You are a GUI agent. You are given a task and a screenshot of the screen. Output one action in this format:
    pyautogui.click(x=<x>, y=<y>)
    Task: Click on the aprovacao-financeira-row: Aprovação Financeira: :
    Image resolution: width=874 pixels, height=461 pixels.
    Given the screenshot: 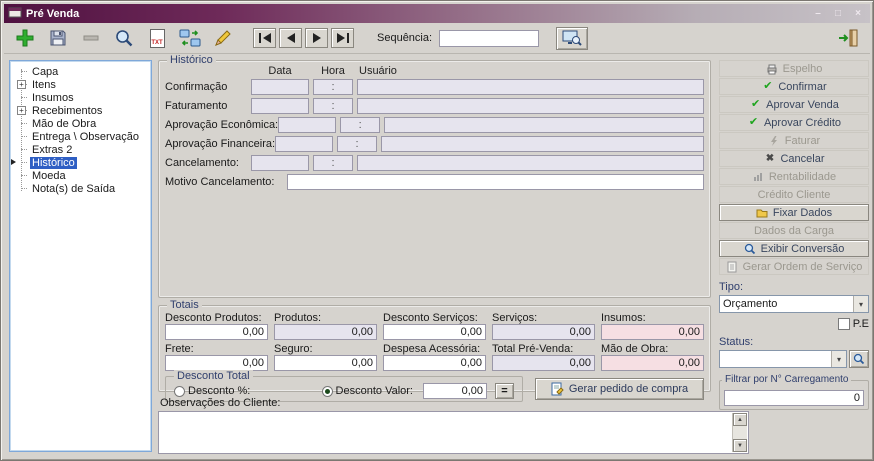 What is the action you would take?
    pyautogui.click(x=434, y=143)
    